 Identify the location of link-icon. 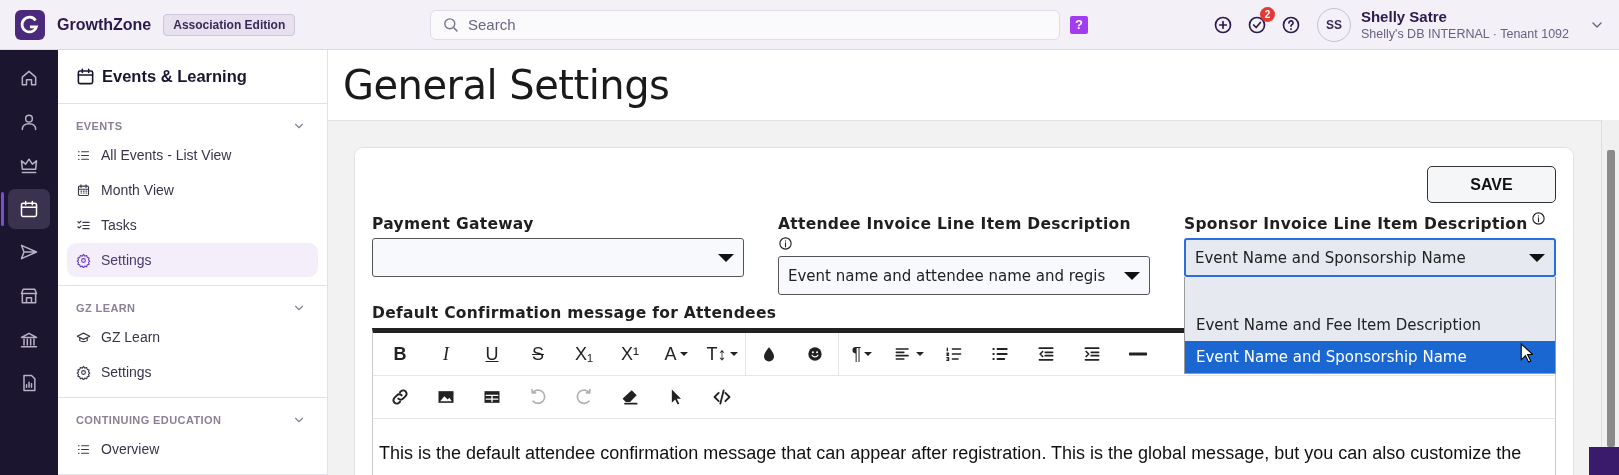
(400, 397).